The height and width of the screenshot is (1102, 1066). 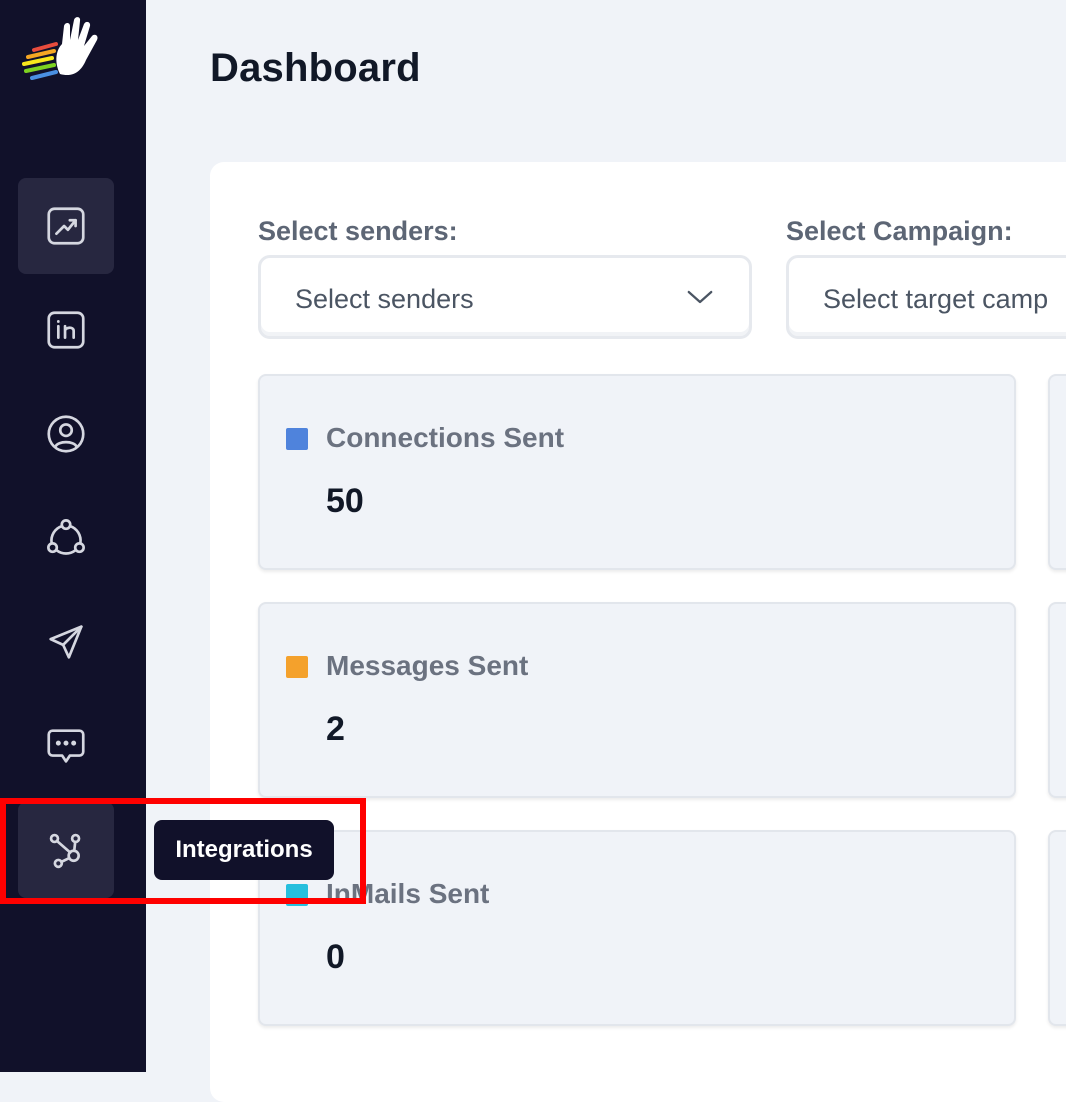 I want to click on stat-value: 0, so click(x=335, y=957).